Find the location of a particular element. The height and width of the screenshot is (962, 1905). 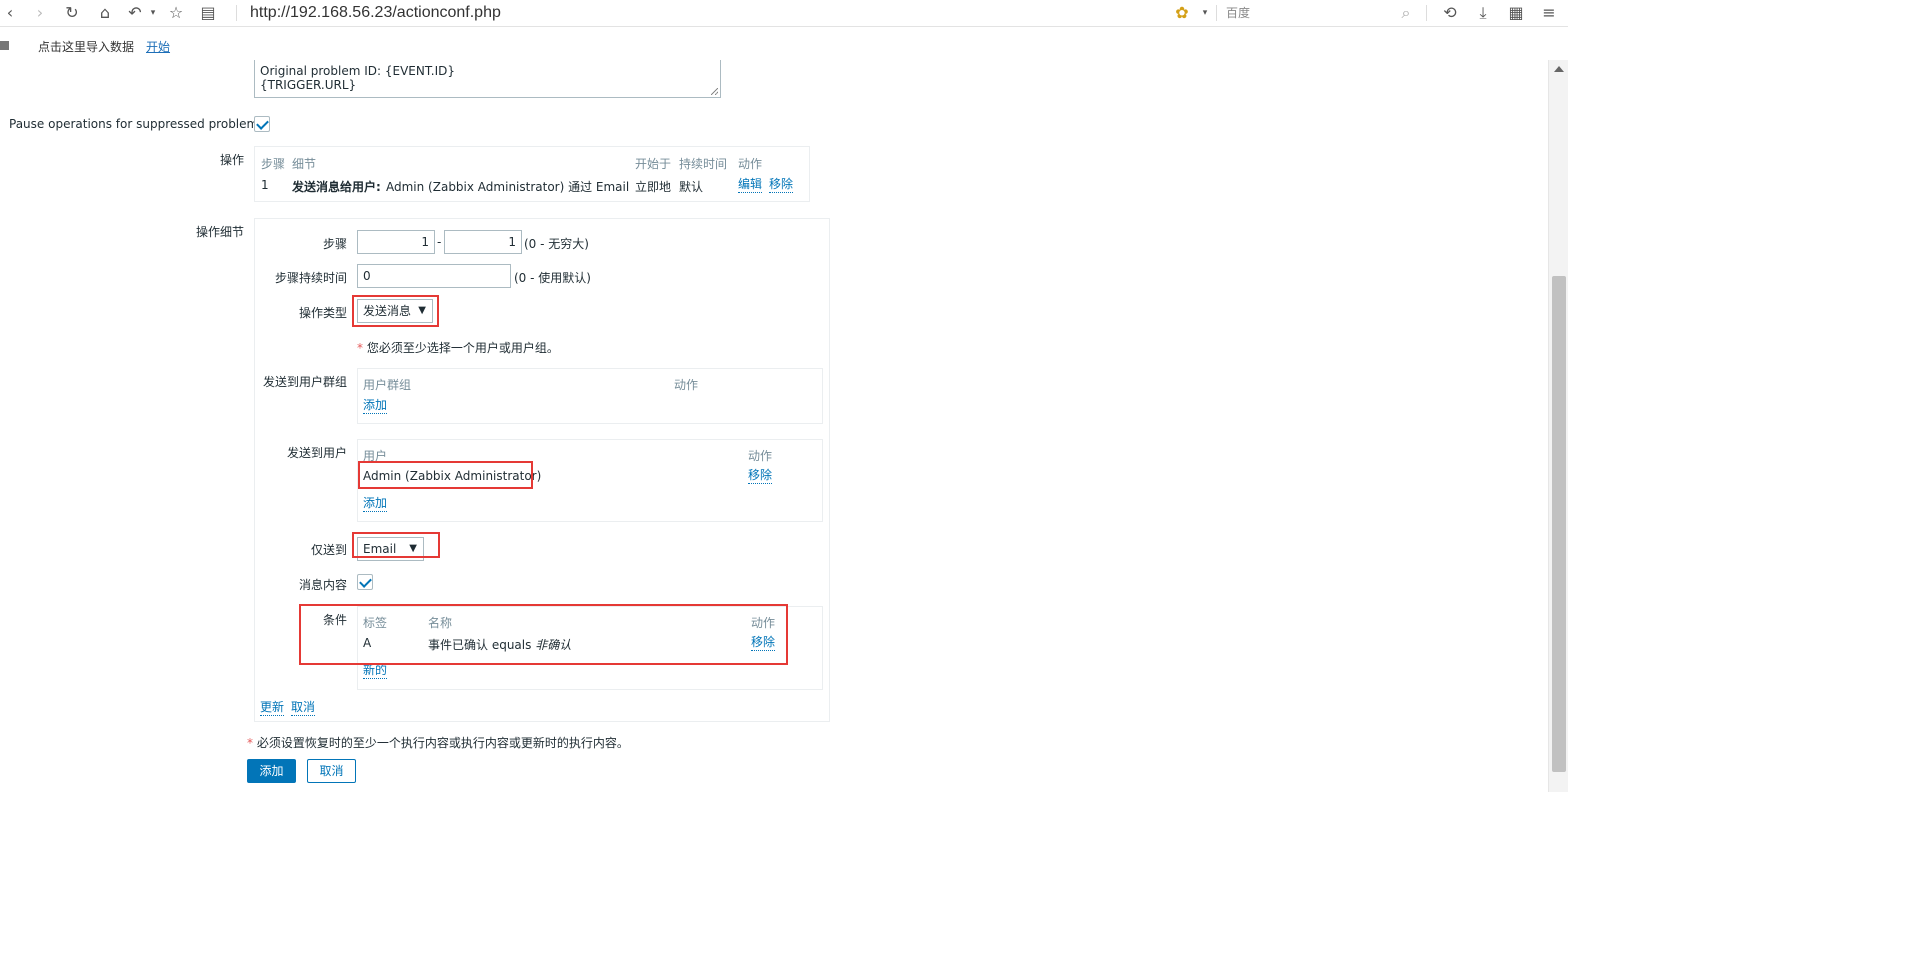

send-only-to-select: Email ▼ is located at coordinates (390, 549).